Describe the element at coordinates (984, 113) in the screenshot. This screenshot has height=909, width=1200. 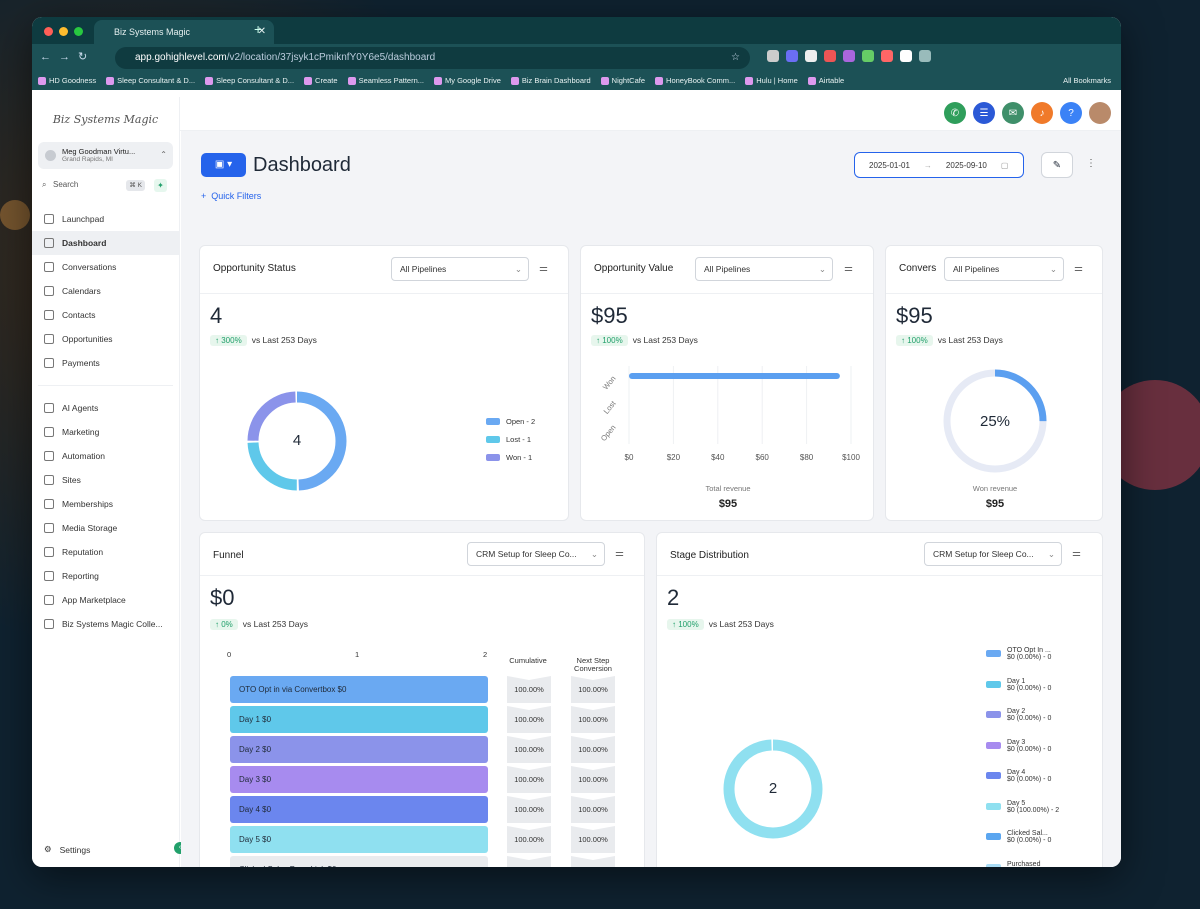
I see `updates-icon: ☰` at that location.